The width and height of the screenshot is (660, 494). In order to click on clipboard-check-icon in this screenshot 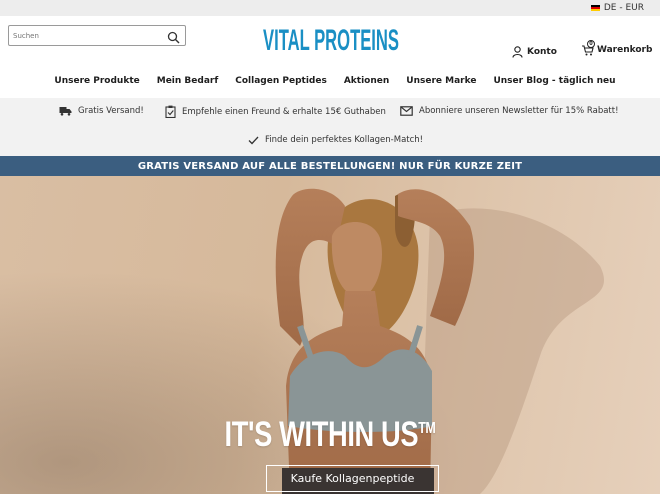, I will do `click(170, 111)`.